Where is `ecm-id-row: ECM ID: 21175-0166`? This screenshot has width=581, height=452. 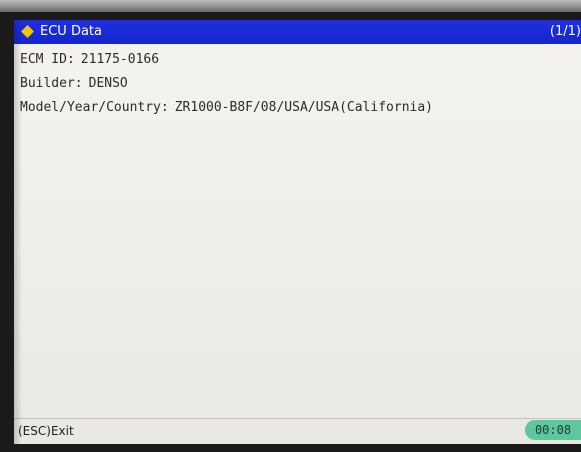 ecm-id-row: ECM ID: 21175-0166 is located at coordinates (89, 60).